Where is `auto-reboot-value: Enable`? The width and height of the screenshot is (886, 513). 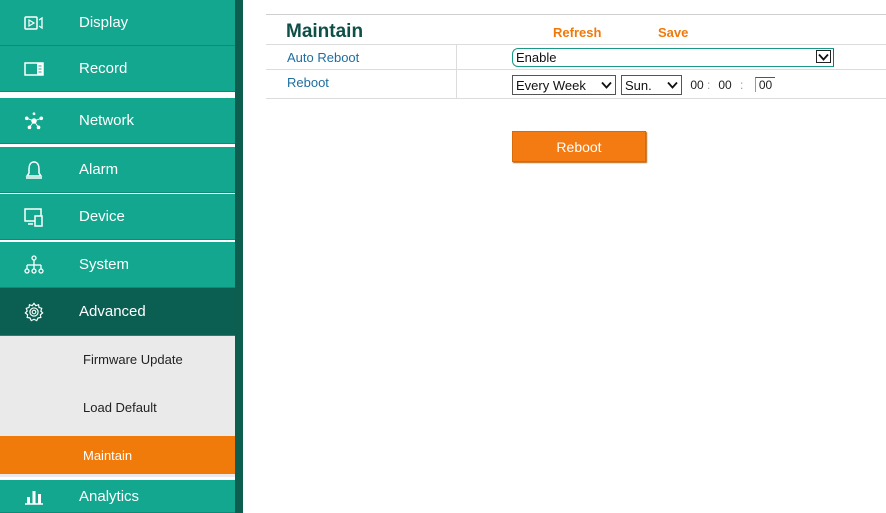 auto-reboot-value: Enable is located at coordinates (536, 57).